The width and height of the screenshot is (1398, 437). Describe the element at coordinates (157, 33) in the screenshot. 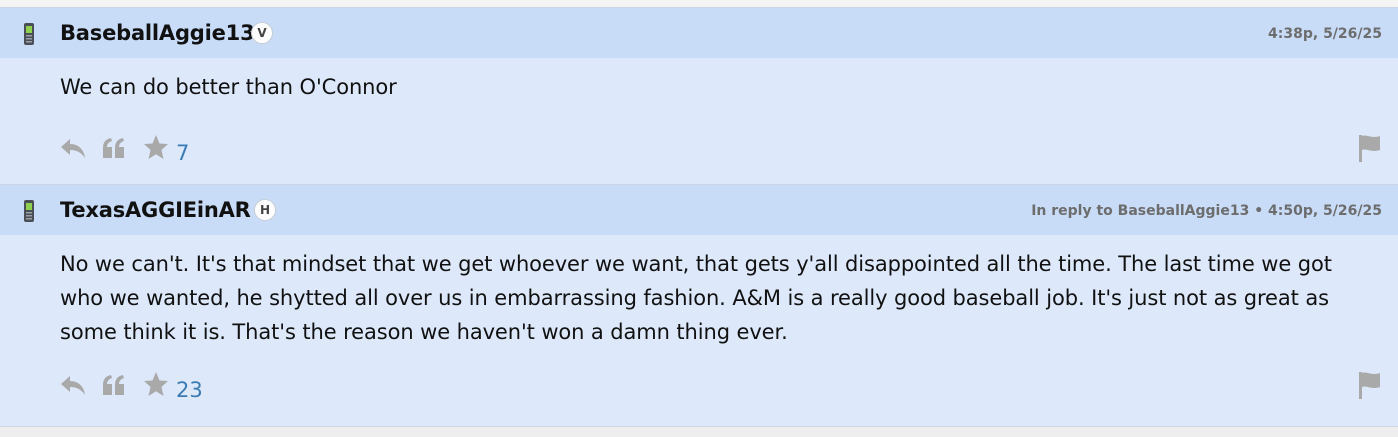

I see `username: BaseballAggie13` at that location.